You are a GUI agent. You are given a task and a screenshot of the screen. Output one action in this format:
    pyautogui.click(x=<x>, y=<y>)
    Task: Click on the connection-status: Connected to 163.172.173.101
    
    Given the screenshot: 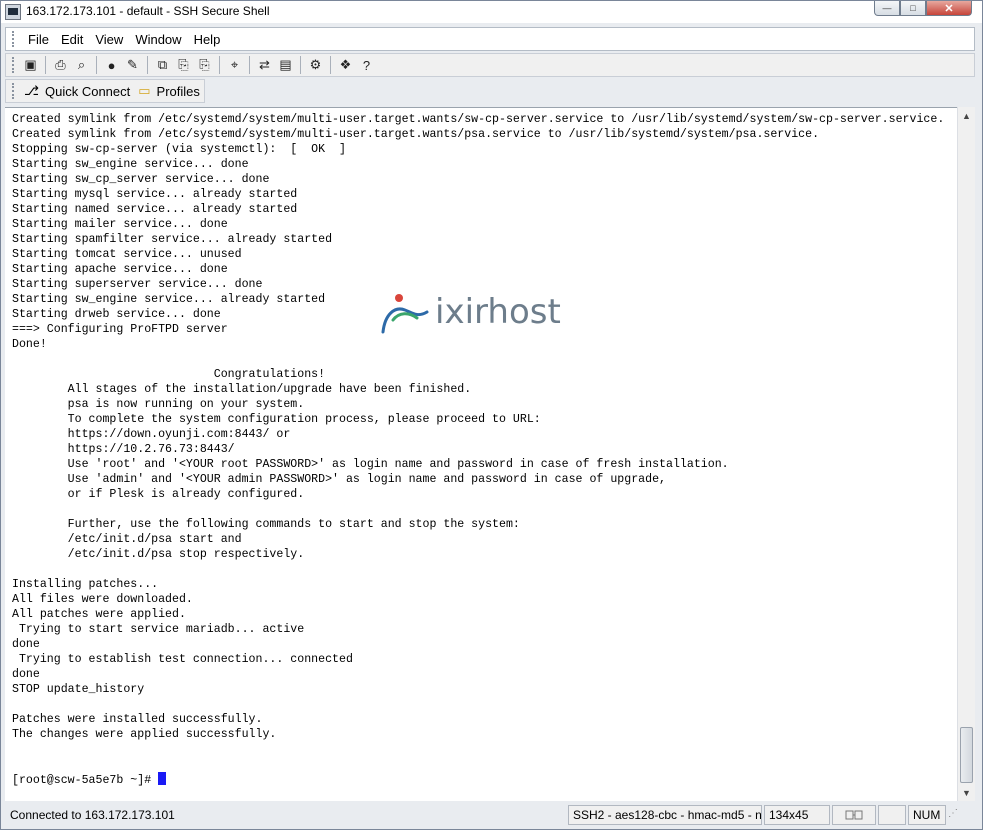 What is the action you would take?
    pyautogui.click(x=92, y=815)
    